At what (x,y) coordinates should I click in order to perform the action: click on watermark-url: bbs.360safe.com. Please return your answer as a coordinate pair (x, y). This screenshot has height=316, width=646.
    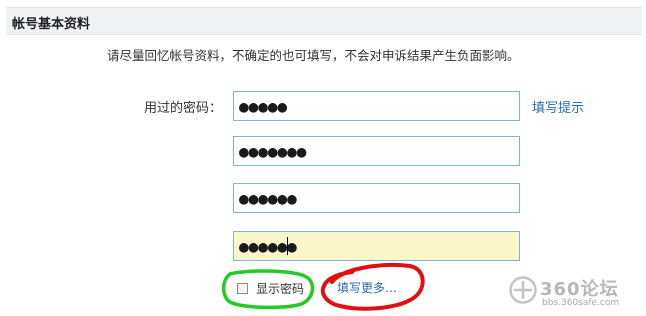
    Looking at the image, I should click on (581, 303).